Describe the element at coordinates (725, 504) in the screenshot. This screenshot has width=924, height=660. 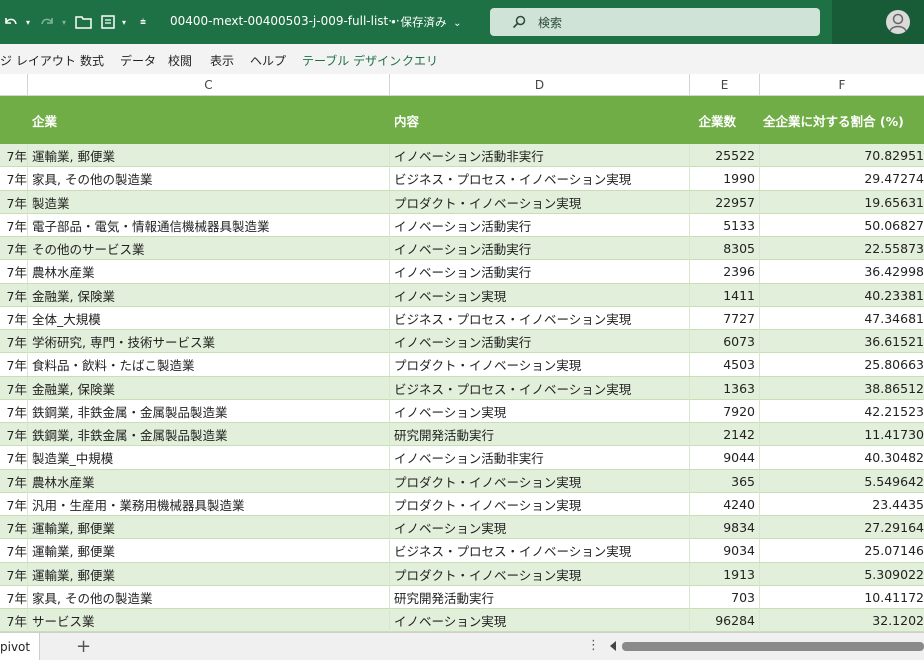
I see `cell-count: 4240` at that location.